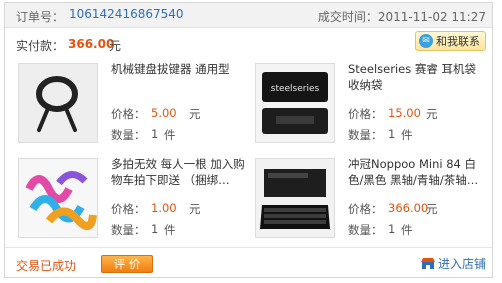 The height and width of the screenshot is (283, 502). Describe the element at coordinates (248, 262) in the screenshot. I see `order-footer: 交易已成功 评 价 进入店铺` at that location.